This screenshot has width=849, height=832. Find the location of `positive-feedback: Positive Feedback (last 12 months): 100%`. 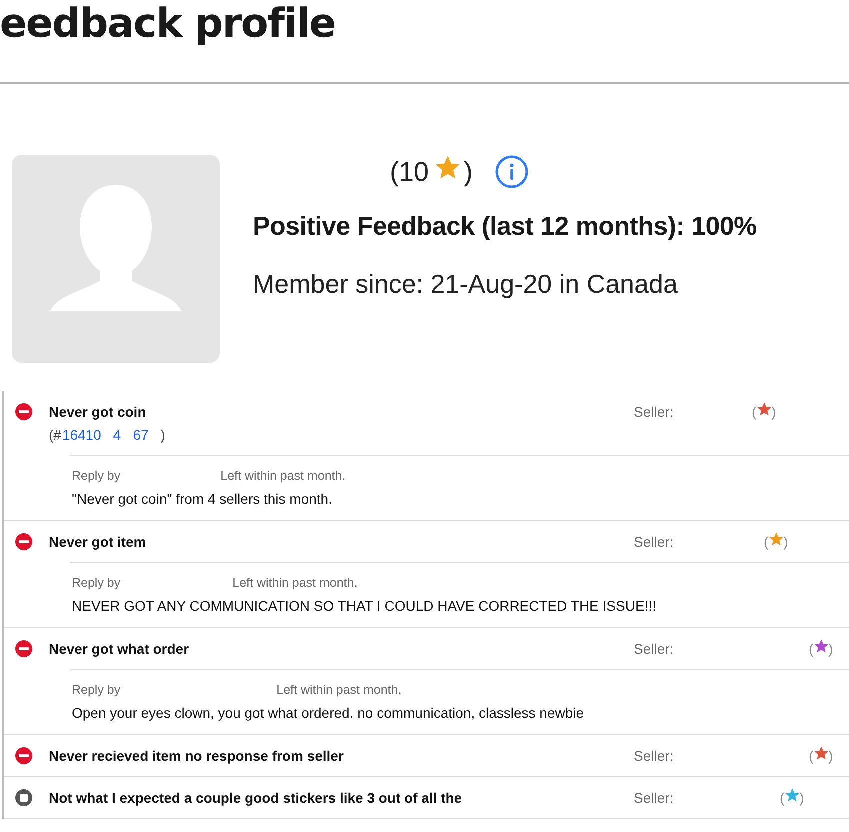

positive-feedback: Positive Feedback (last 12 months): 100% is located at coordinates (505, 226).